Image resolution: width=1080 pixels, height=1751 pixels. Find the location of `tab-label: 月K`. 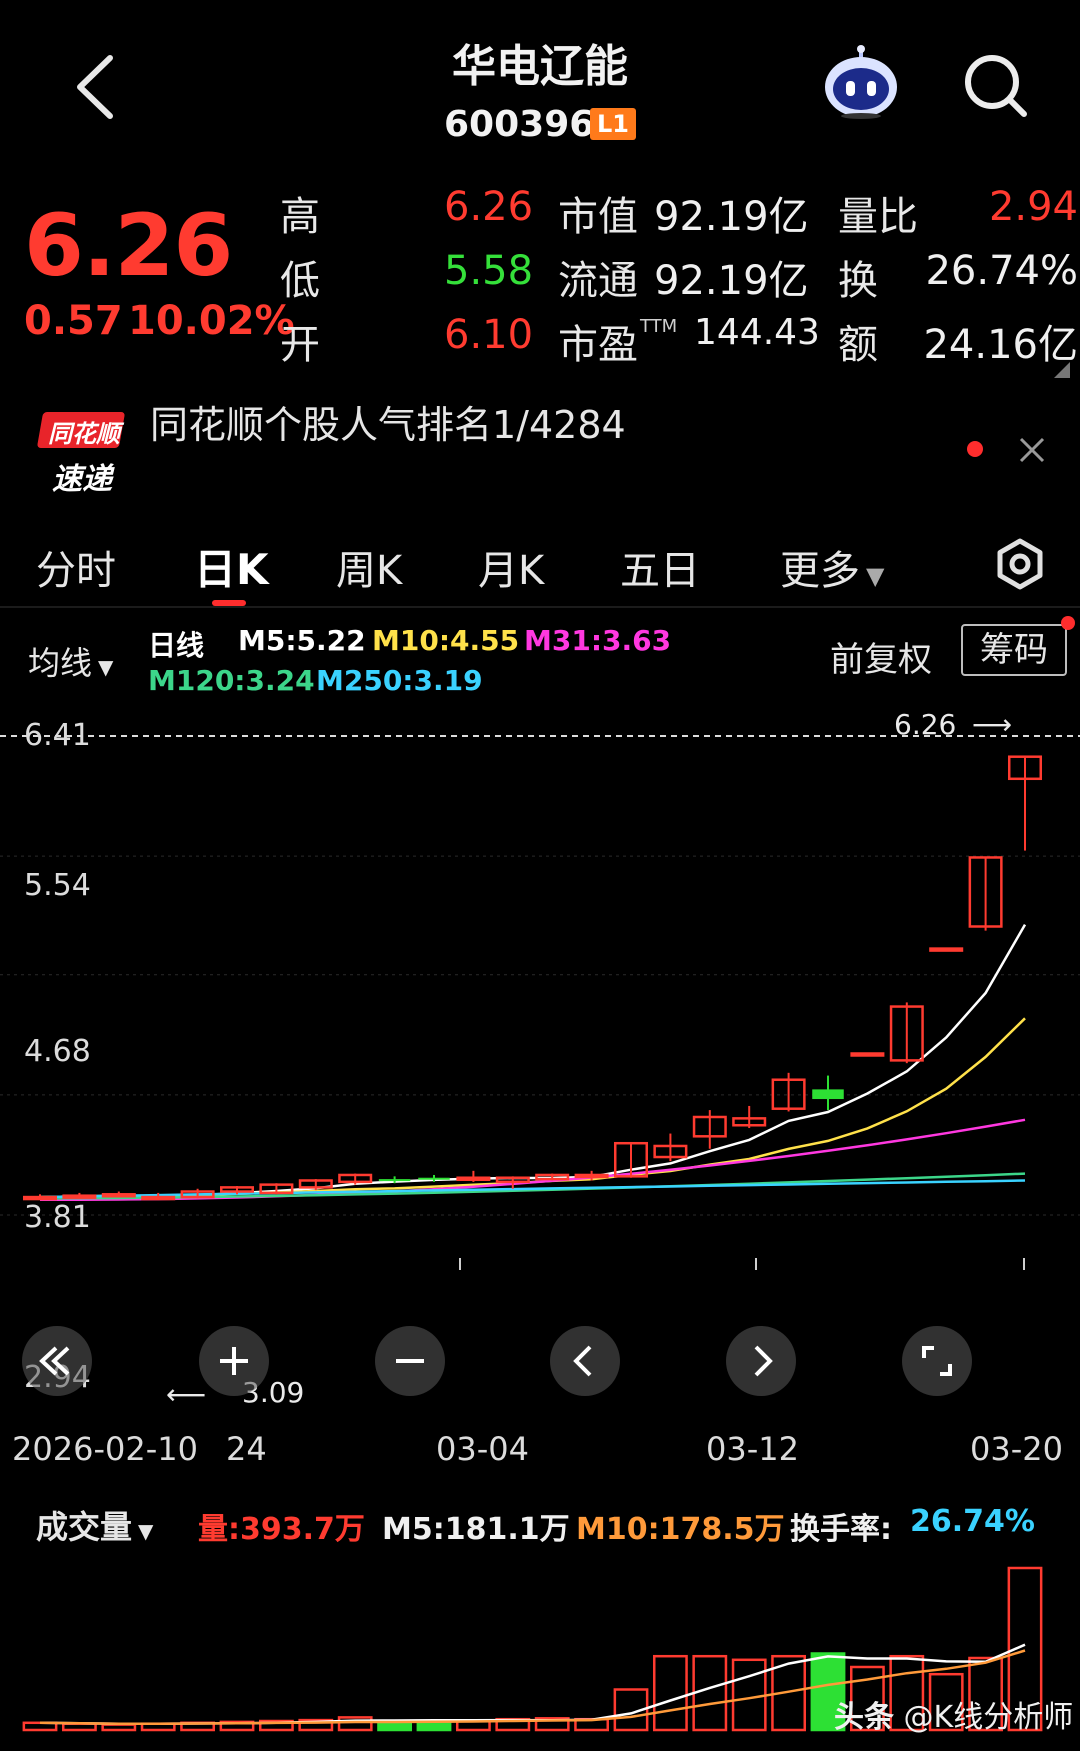

tab-label: 月K is located at coordinates (511, 571).